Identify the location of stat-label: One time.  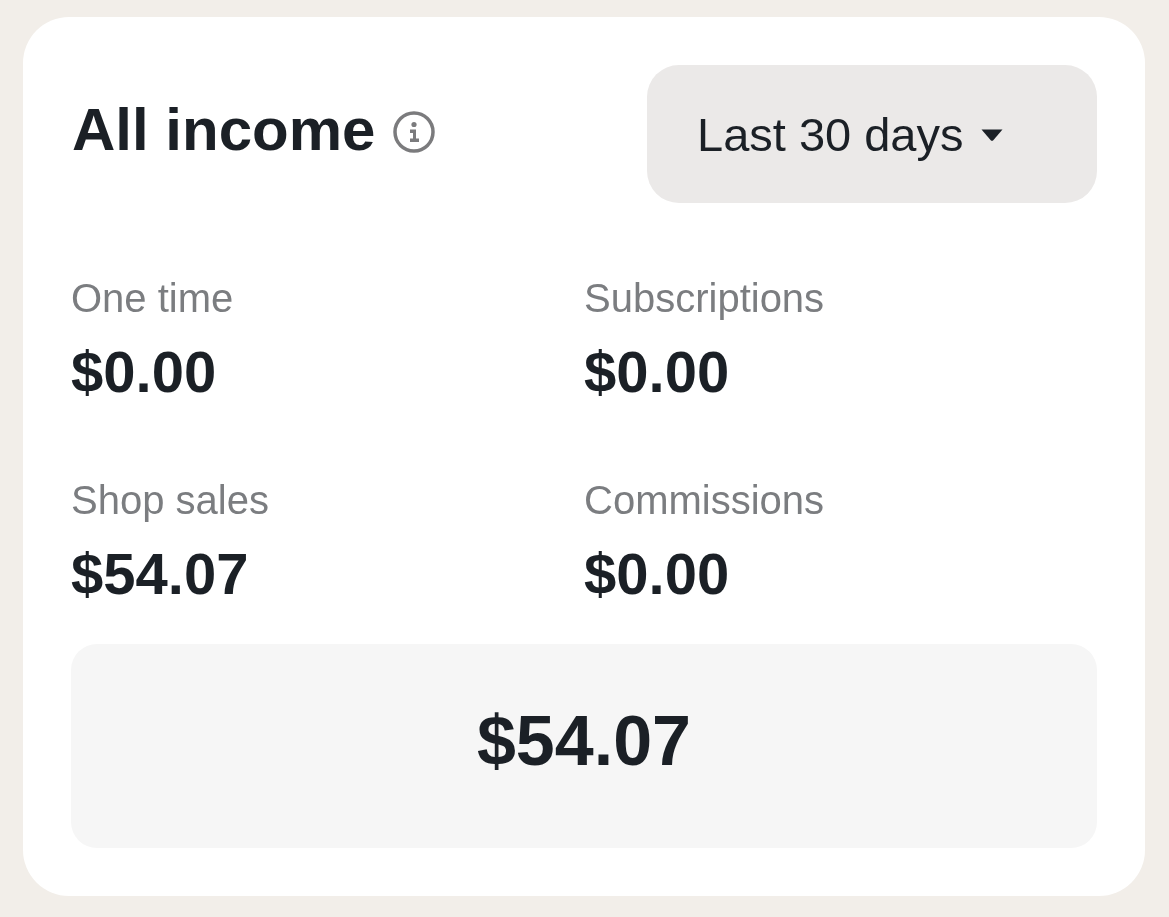
(152, 298).